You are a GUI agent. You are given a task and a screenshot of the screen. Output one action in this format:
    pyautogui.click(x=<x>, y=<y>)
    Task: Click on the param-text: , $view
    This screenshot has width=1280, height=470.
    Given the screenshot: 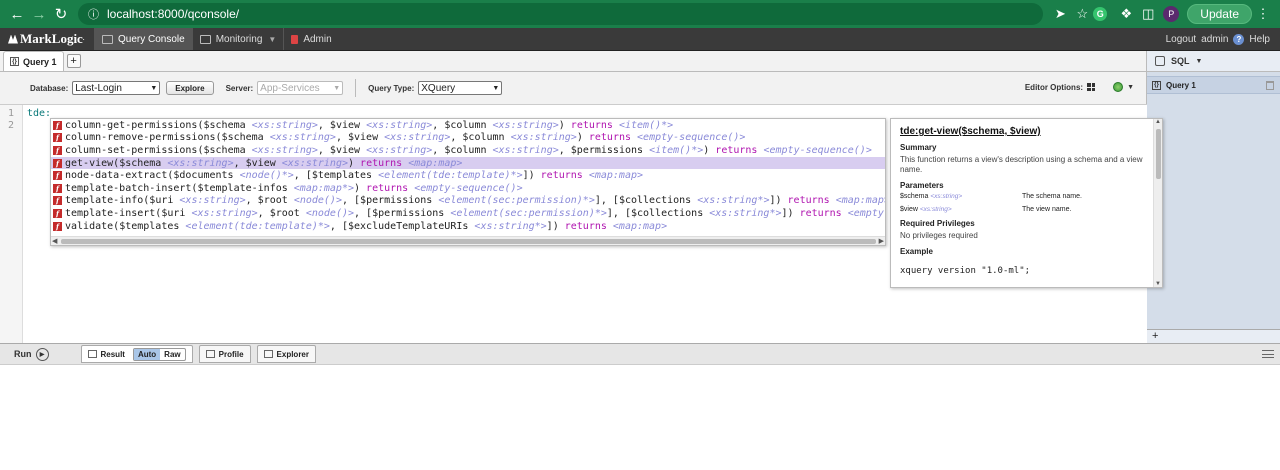 What is the action you would take?
    pyautogui.click(x=360, y=138)
    